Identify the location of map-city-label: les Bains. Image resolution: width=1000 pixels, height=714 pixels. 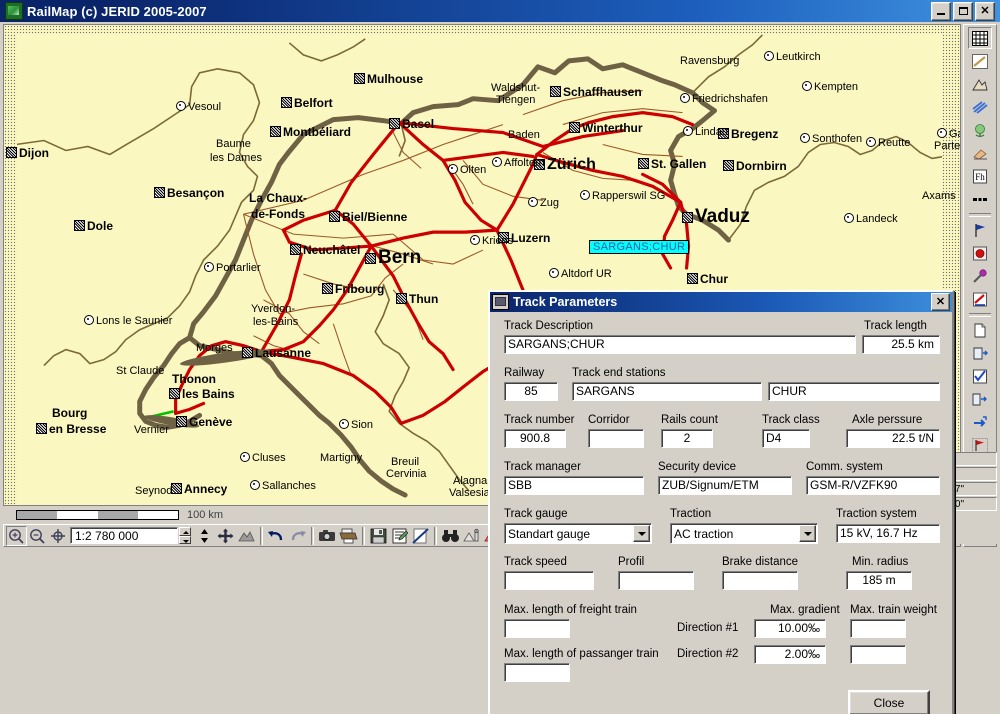
(202, 394).